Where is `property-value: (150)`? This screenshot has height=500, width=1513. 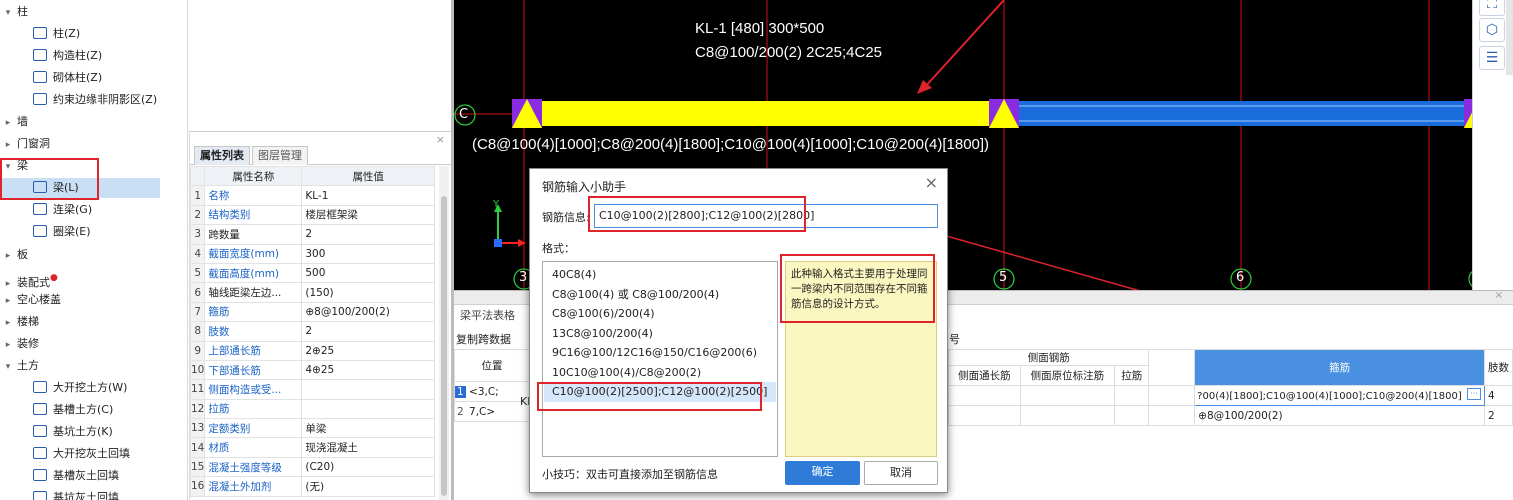
property-value: (150) is located at coordinates (368, 292).